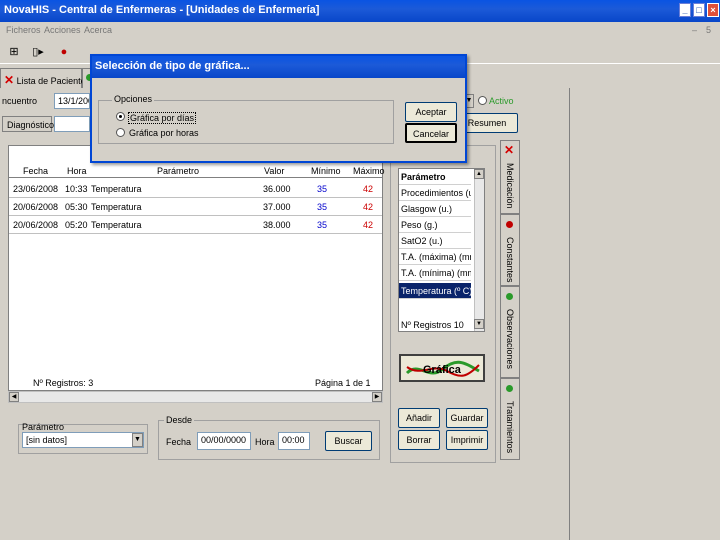 Image resolution: width=720 pixels, height=540 pixels. I want to click on tree-icon: ⊞, so click(14, 52).